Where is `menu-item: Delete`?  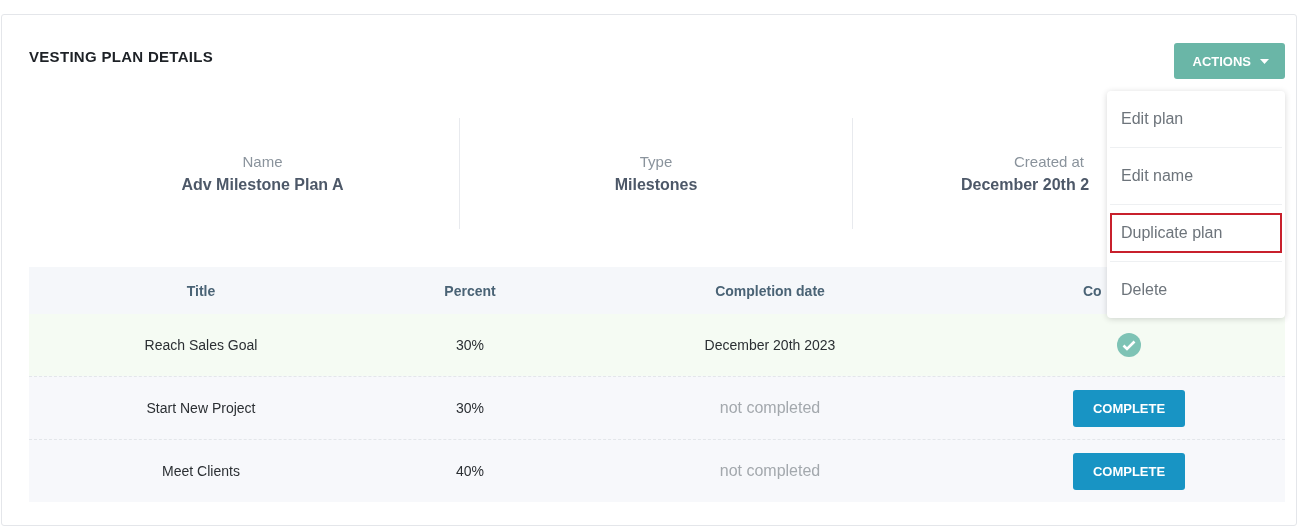
menu-item: Delete is located at coordinates (1196, 290).